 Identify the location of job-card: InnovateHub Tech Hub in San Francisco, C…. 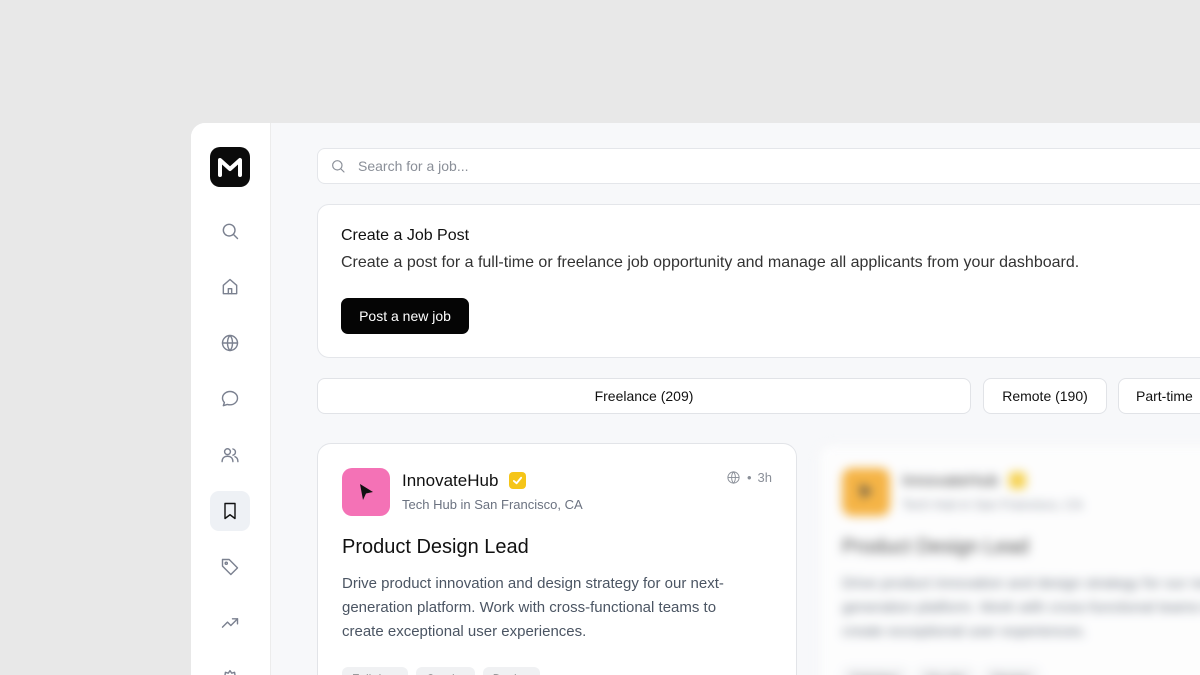
(557, 559).